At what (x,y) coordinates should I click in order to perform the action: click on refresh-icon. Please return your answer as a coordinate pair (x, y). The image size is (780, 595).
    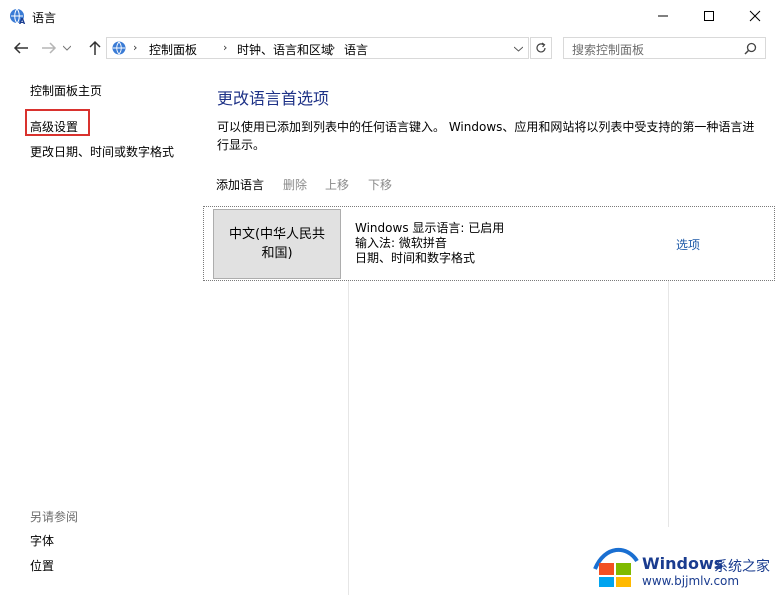
    Looking at the image, I should click on (541, 47).